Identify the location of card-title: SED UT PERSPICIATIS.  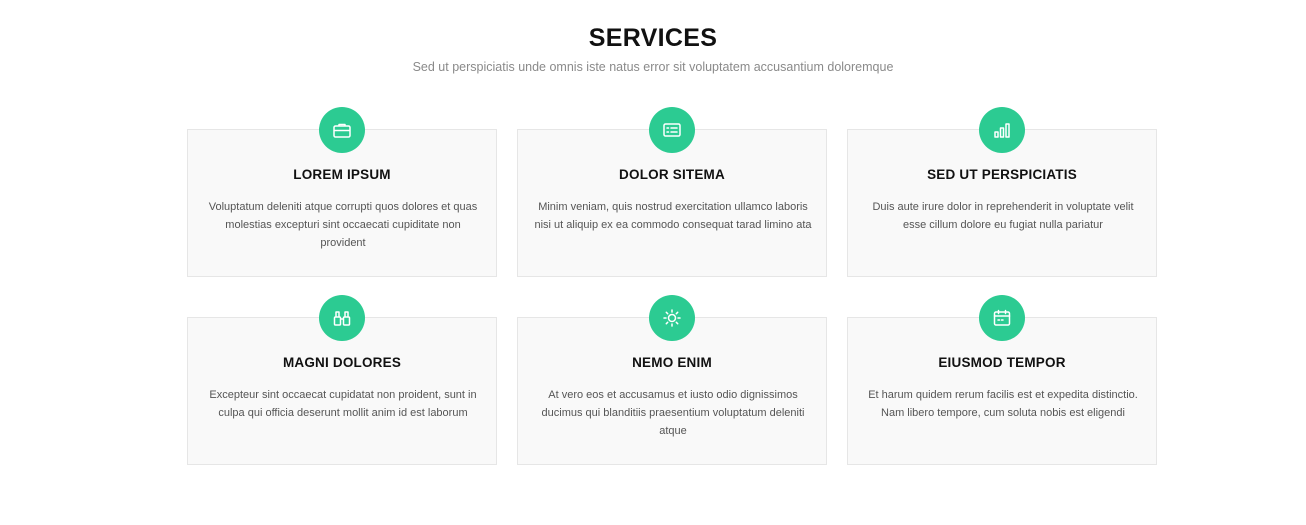
(1002, 174).